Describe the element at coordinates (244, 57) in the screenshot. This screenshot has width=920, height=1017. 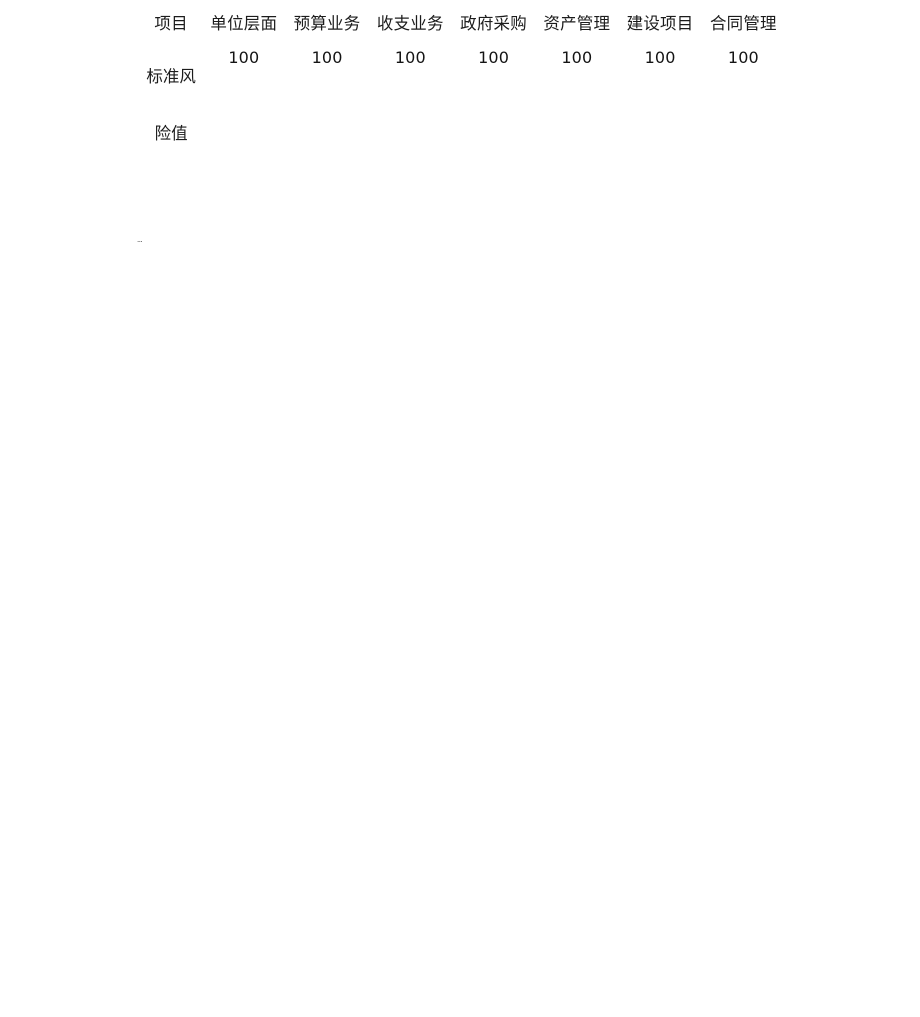
I see `cell-unit-level-value: 100` at that location.